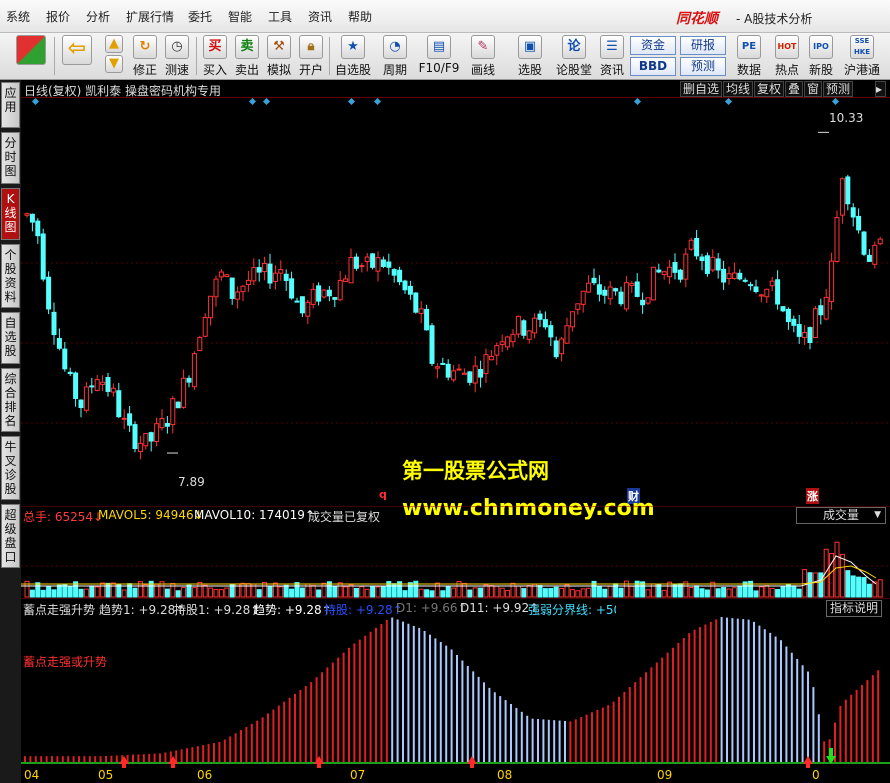 The height and width of the screenshot is (783, 890). Describe the element at coordinates (311, 56) in the screenshot. I see `open-account-button: 🔒︎ 开户` at that location.